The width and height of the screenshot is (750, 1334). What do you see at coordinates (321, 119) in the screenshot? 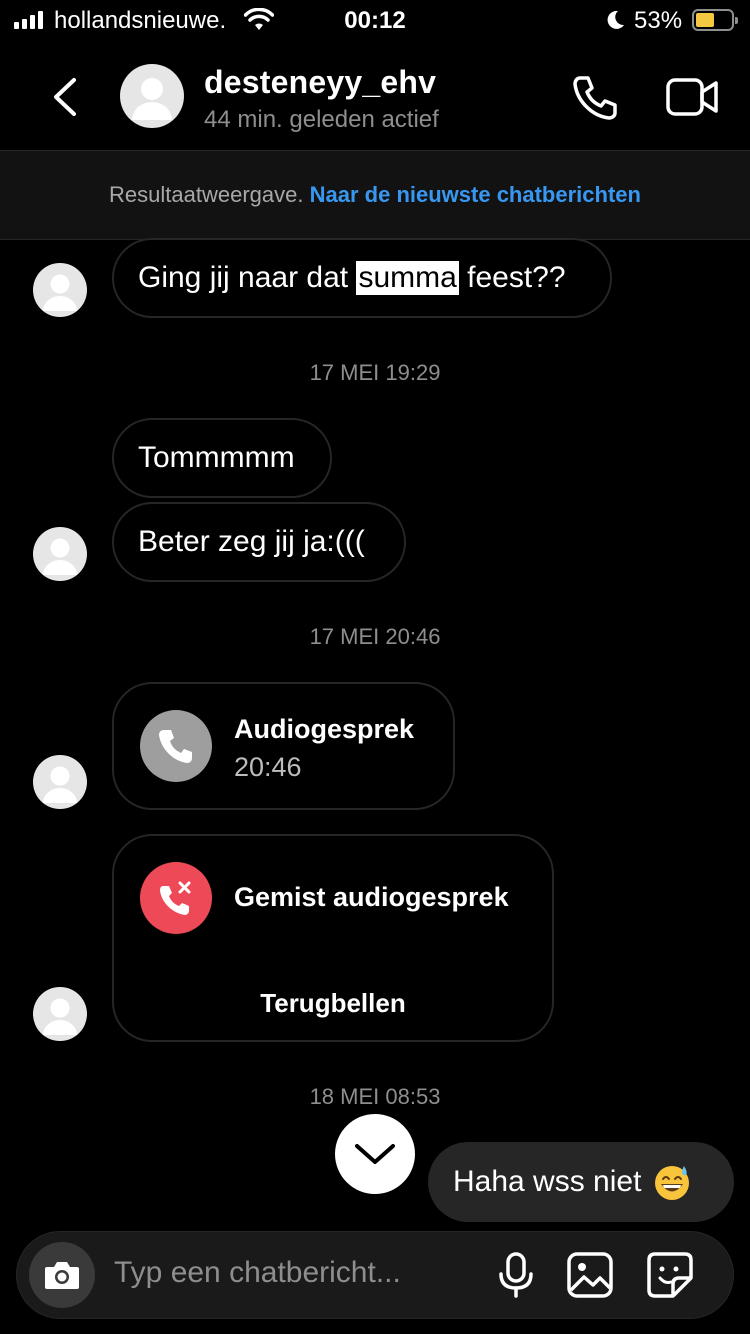
I see `activity-status: 44 min. geleden actief` at bounding box center [321, 119].